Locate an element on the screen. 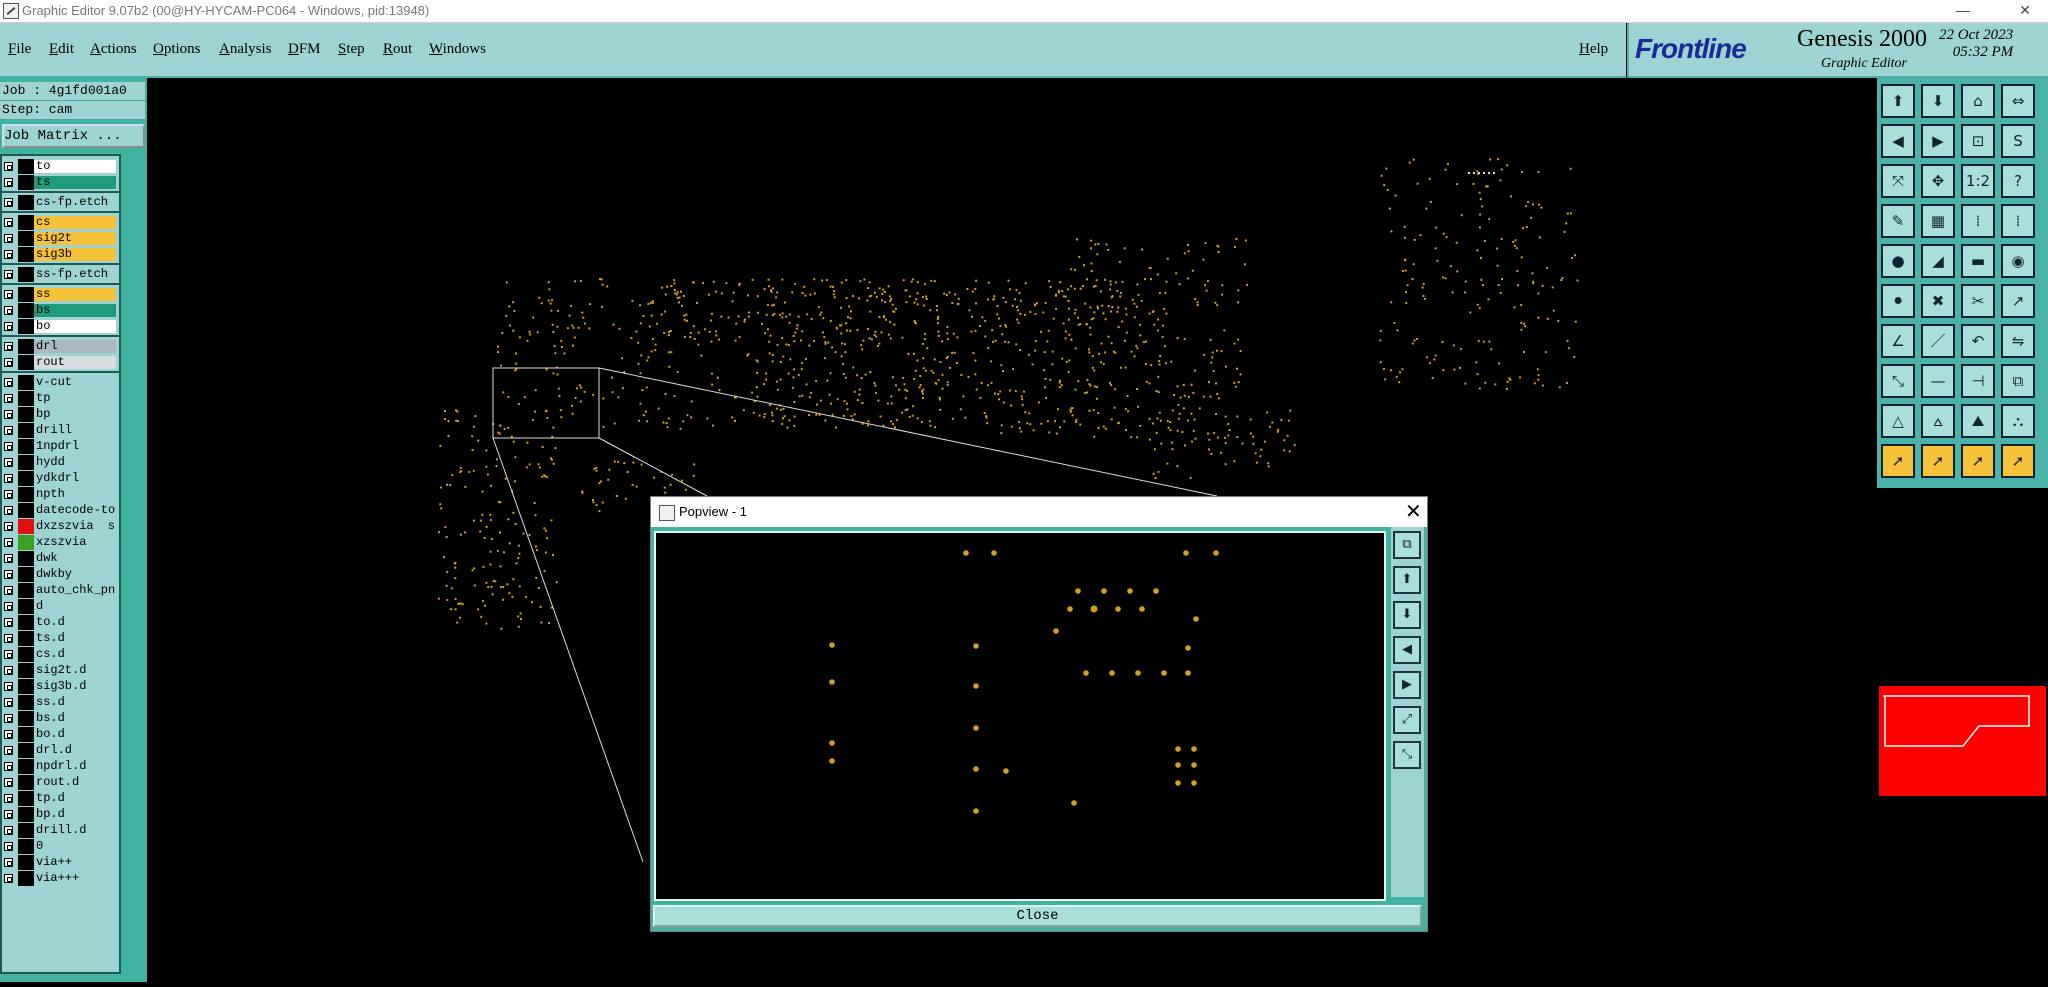 The height and width of the screenshot is (987, 2048). layer-row: cs is located at coordinates (60, 222).